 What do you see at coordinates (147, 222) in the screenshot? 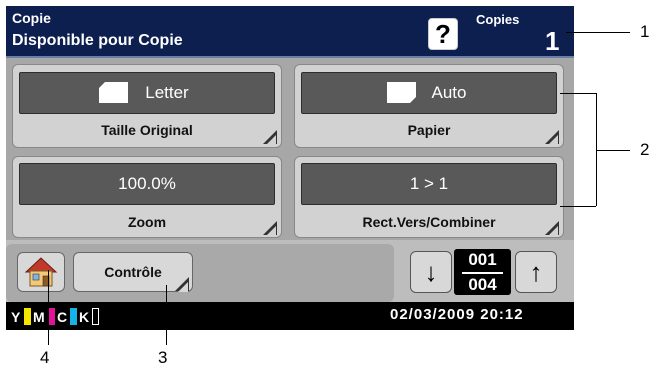
I see `zoom-label: Zoom` at bounding box center [147, 222].